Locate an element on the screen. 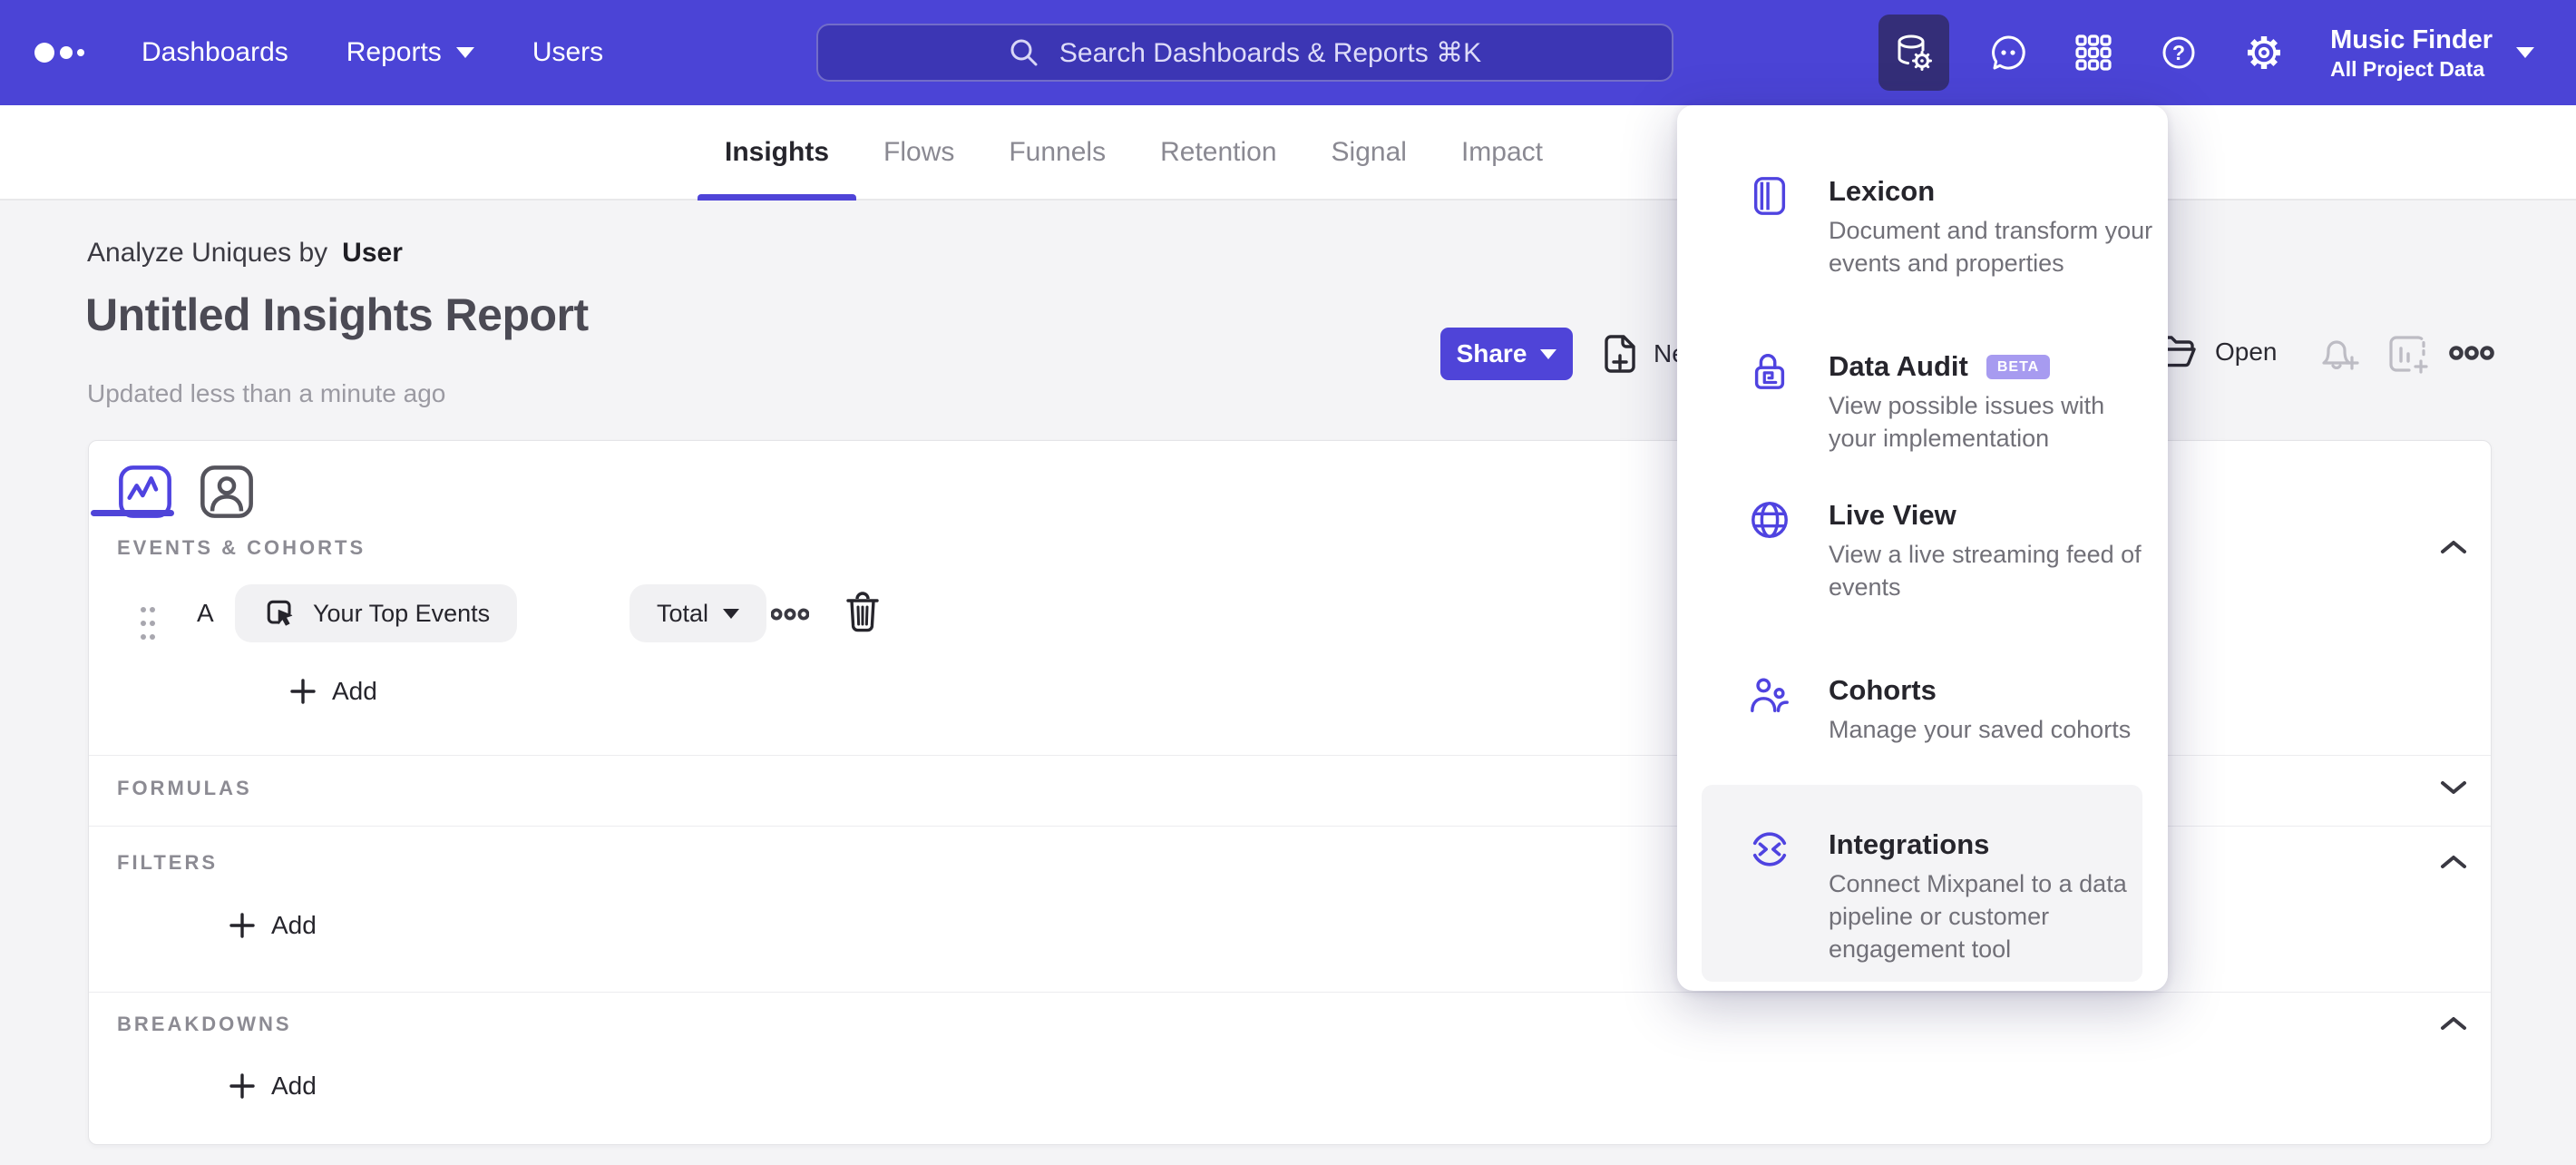  database-gear-icon is located at coordinates (1915, 52).